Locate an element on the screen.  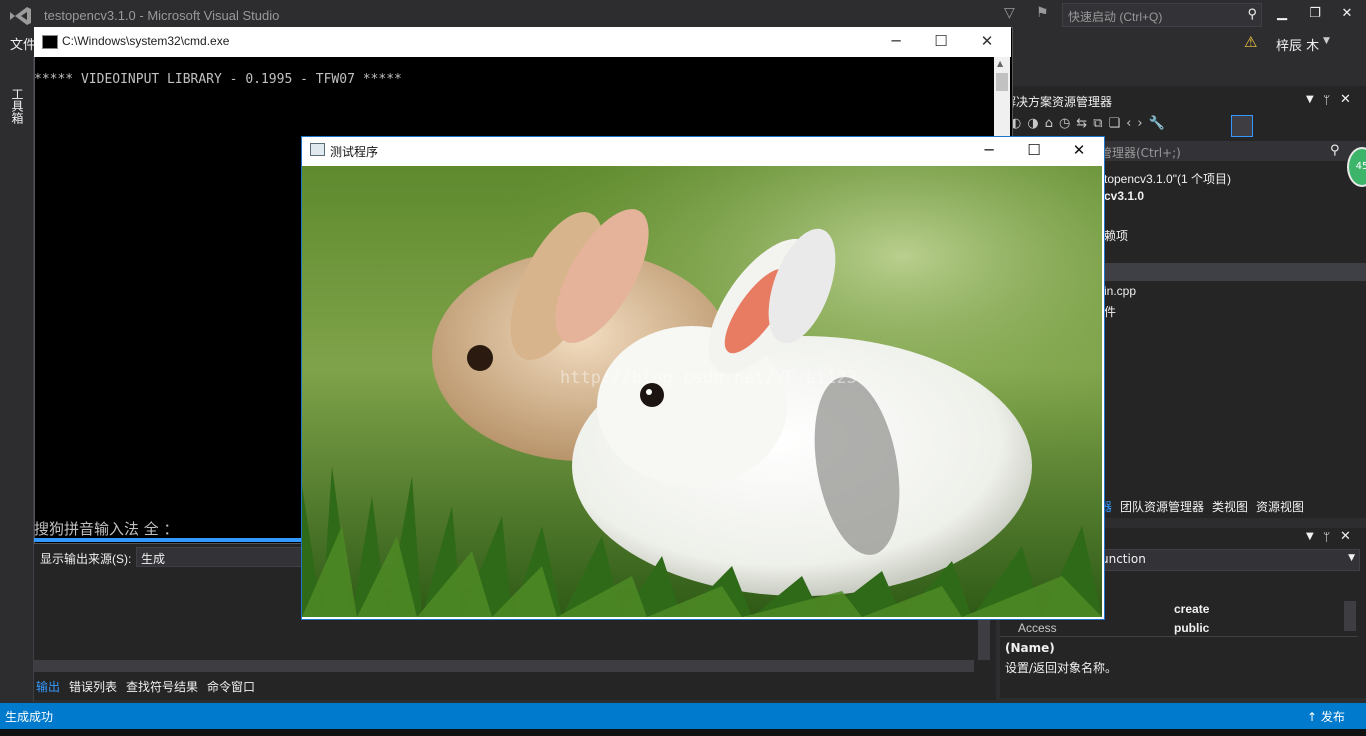
toolbox-tab: 工具箱 is located at coordinates (17, 106).